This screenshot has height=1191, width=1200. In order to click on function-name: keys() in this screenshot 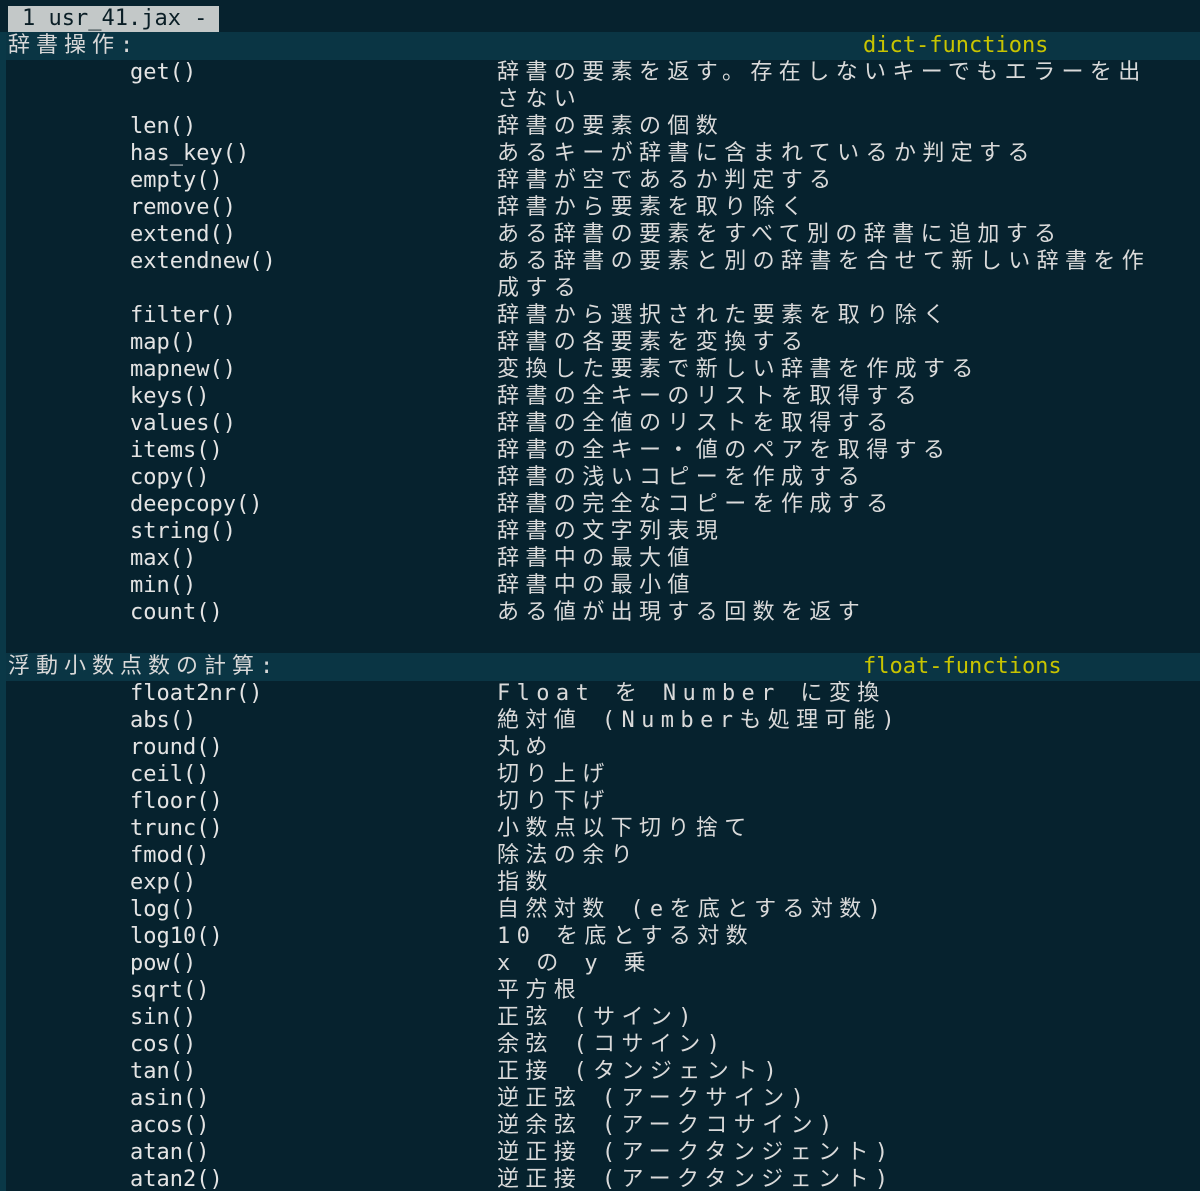, I will do `click(169, 396)`.